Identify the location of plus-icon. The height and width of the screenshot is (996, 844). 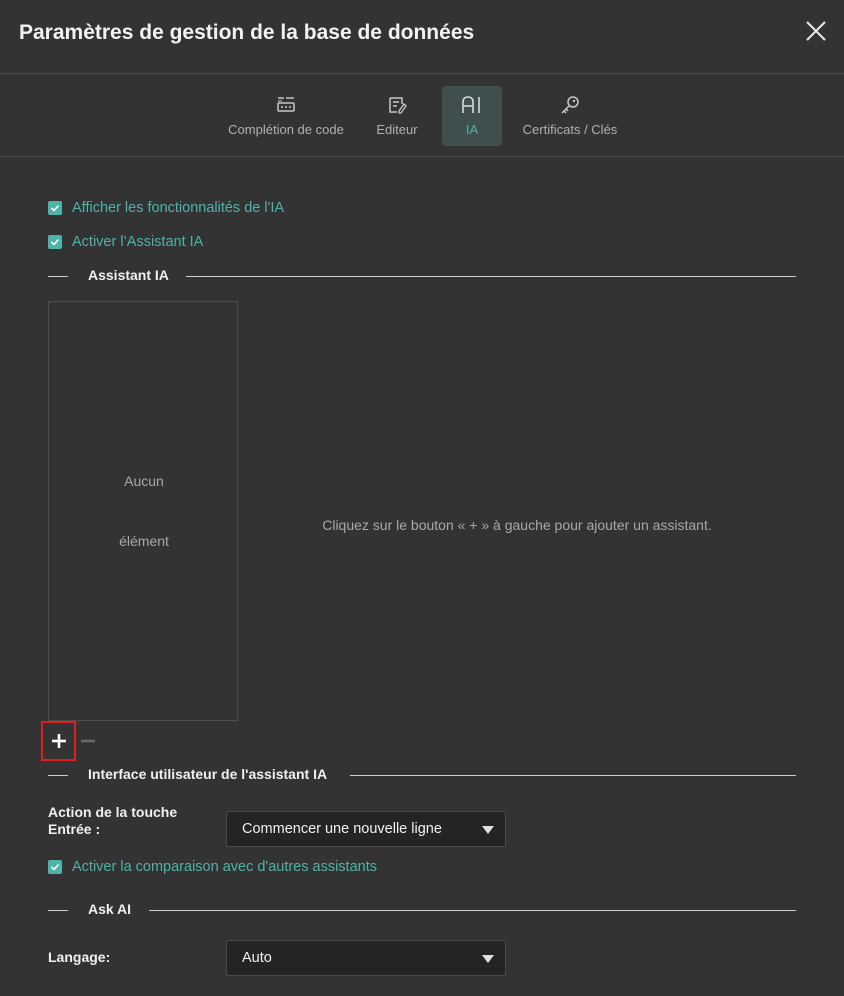
(58, 741).